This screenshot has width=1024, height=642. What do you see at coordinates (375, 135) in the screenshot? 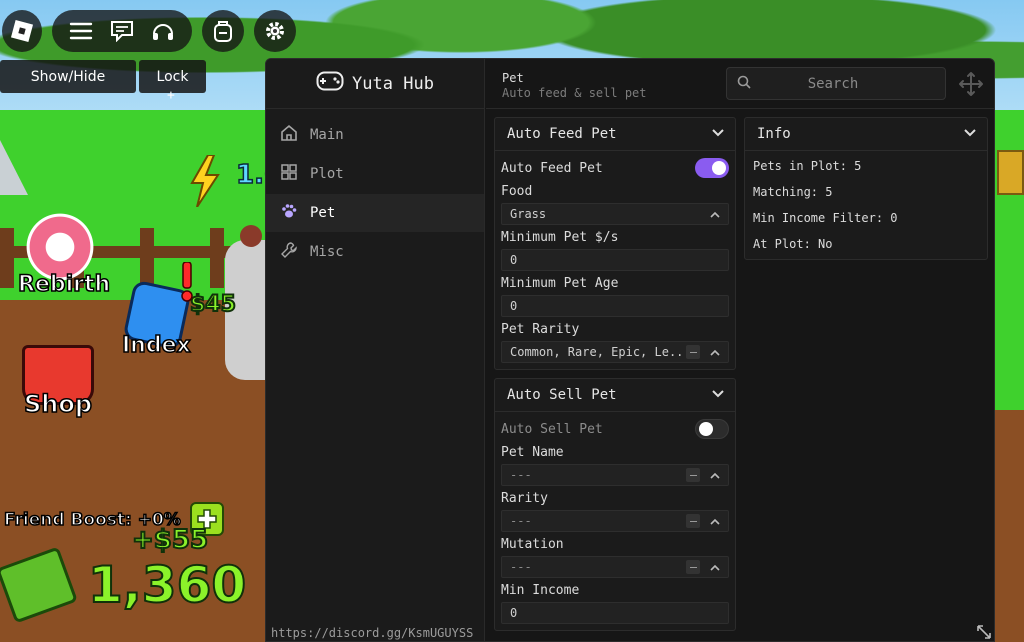
I see `nav-item-main: Main` at bounding box center [375, 135].